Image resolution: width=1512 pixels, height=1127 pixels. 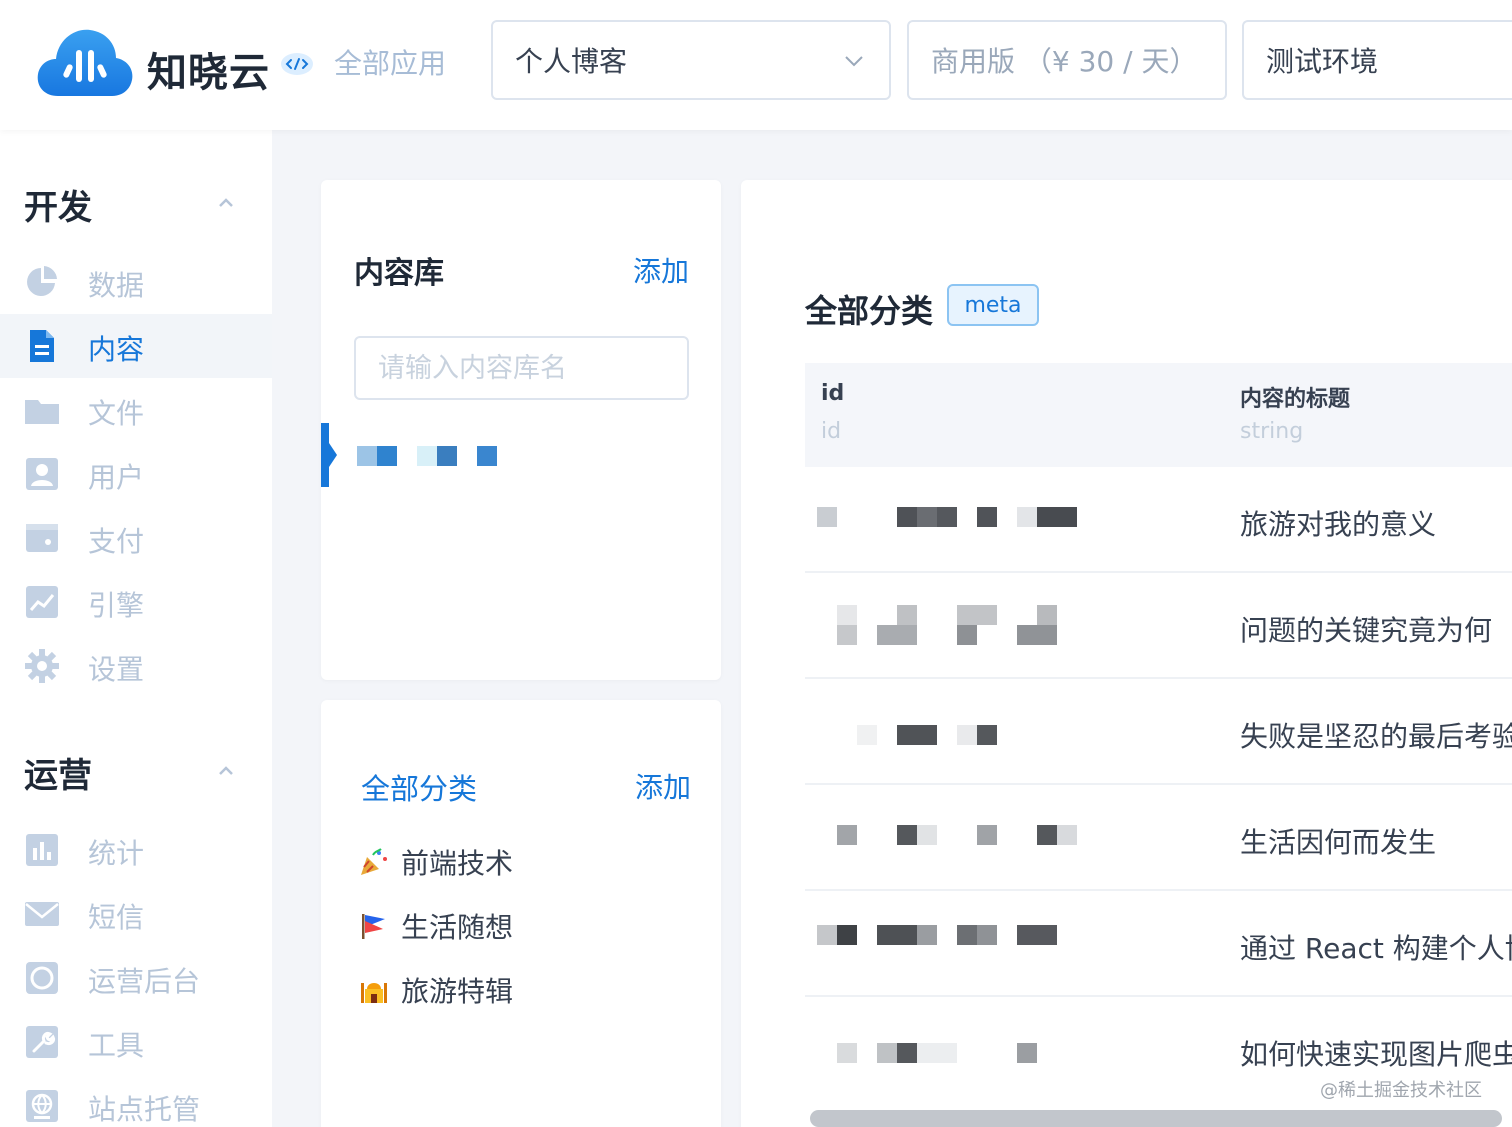 What do you see at coordinates (374, 861) in the screenshot?
I see `party-popper-icon` at bounding box center [374, 861].